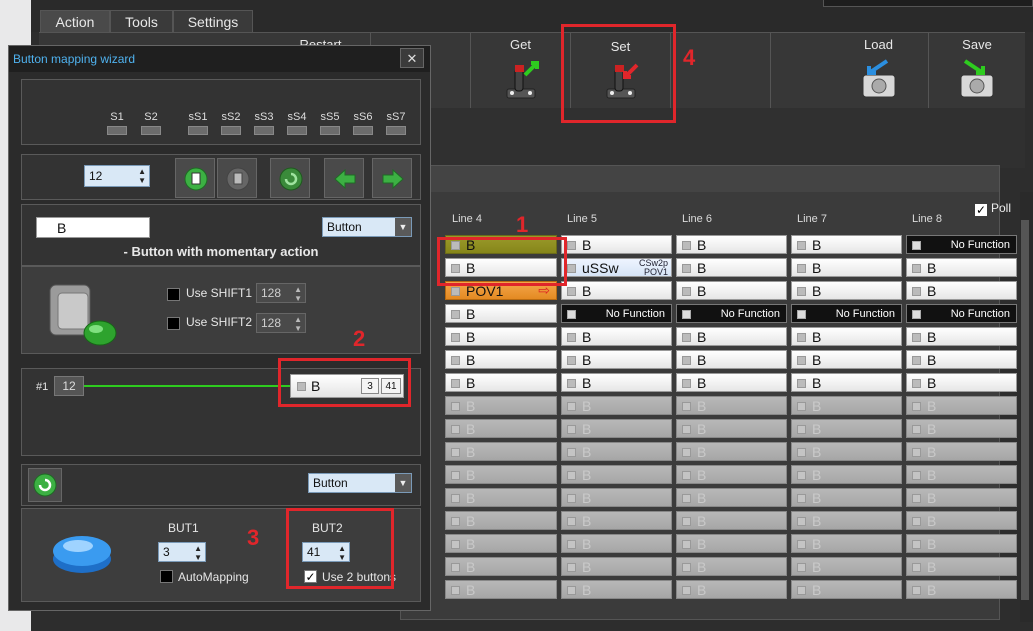  What do you see at coordinates (213, 21) in the screenshot?
I see `tab-settings: Settings` at bounding box center [213, 21].